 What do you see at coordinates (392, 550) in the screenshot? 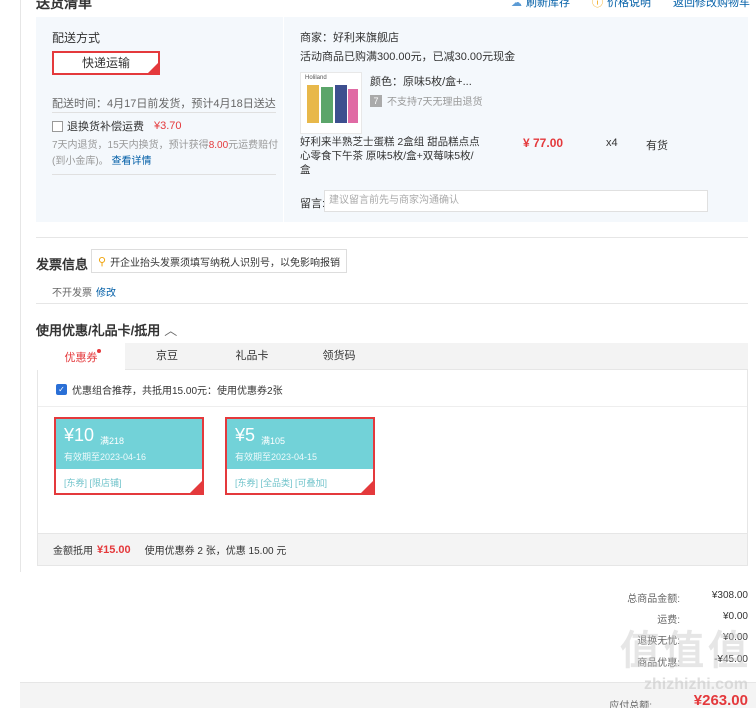
I see `coupon-footer: 金额抵用 ¥15.00 使用优惠券 2 张，优惠 15.00 元` at bounding box center [392, 550].